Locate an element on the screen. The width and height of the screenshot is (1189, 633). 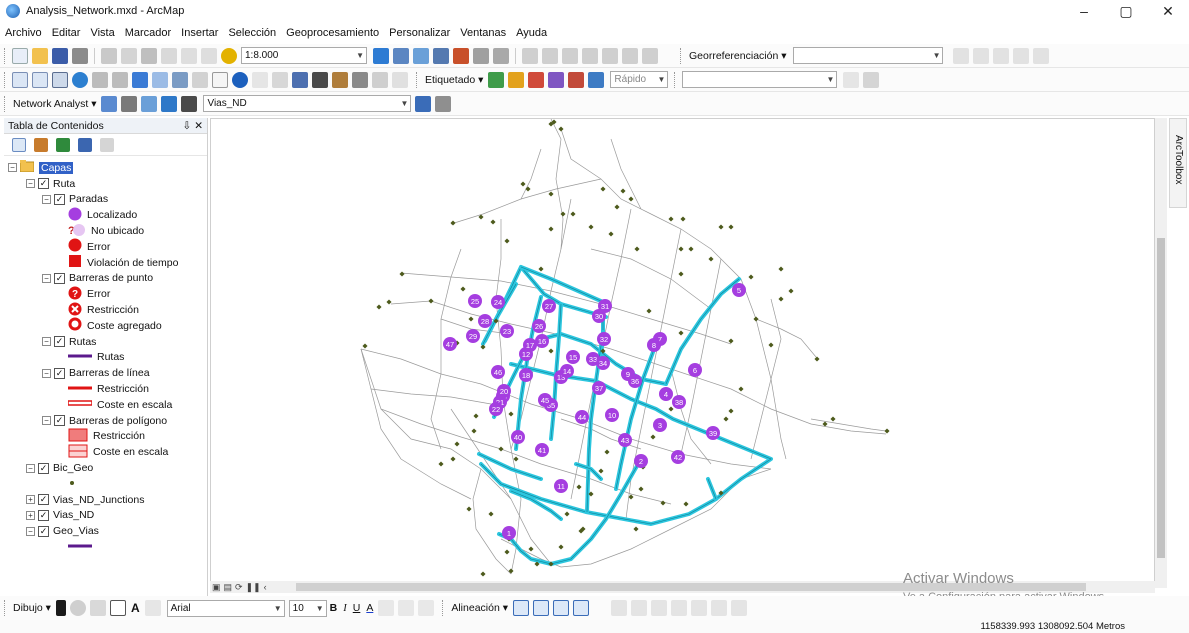
full-extent-icon is located at coordinates (80, 79).